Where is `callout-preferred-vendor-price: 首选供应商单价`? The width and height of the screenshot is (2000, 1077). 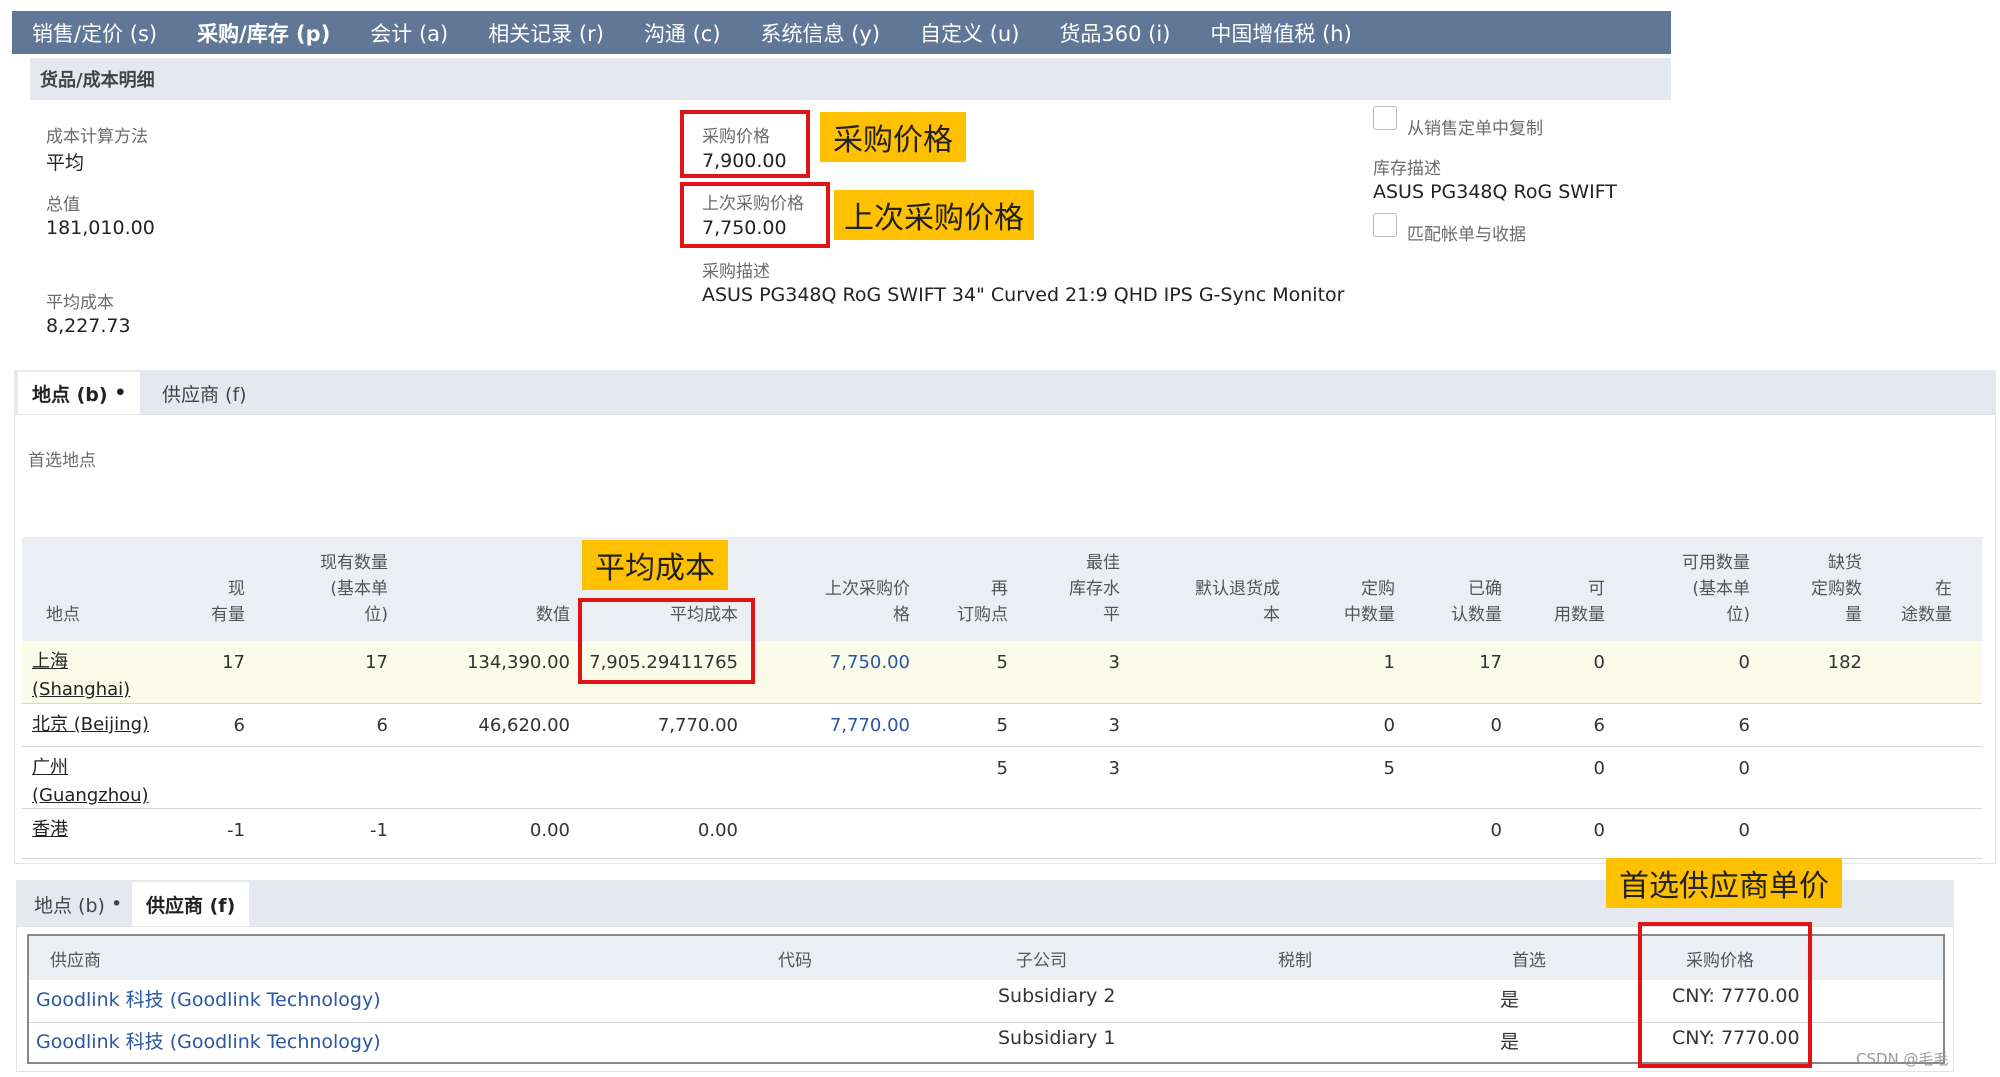 callout-preferred-vendor-price: 首选供应商单价 is located at coordinates (1724, 883).